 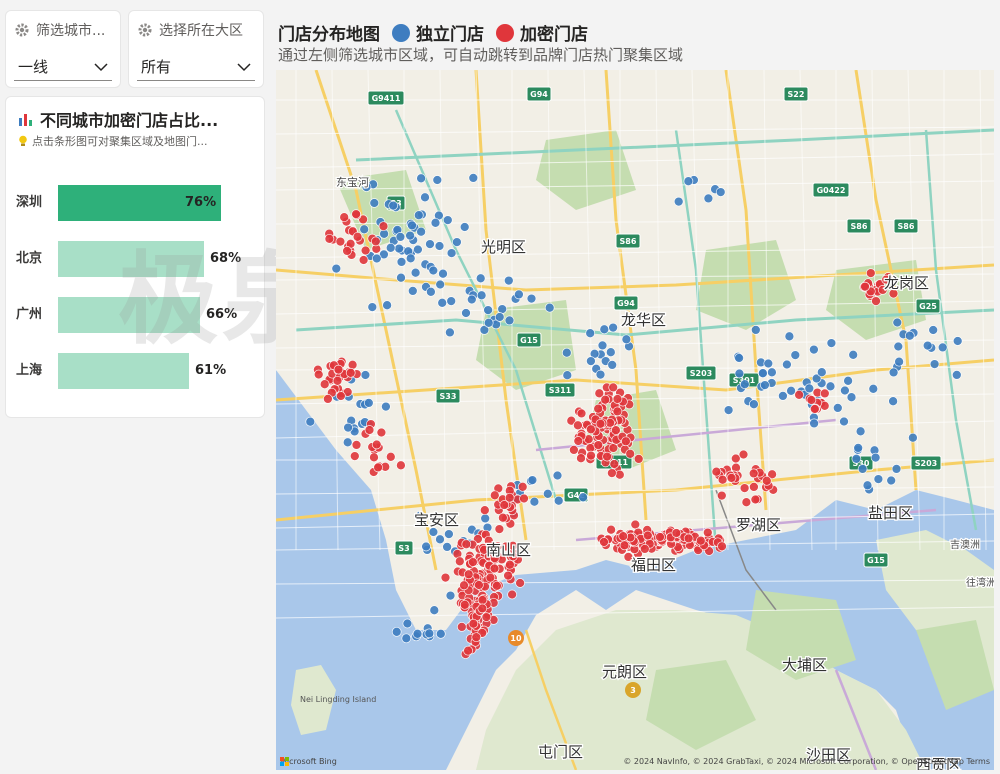 I want to click on bar-row-1: 北京 68%, so click(x=136, y=259).